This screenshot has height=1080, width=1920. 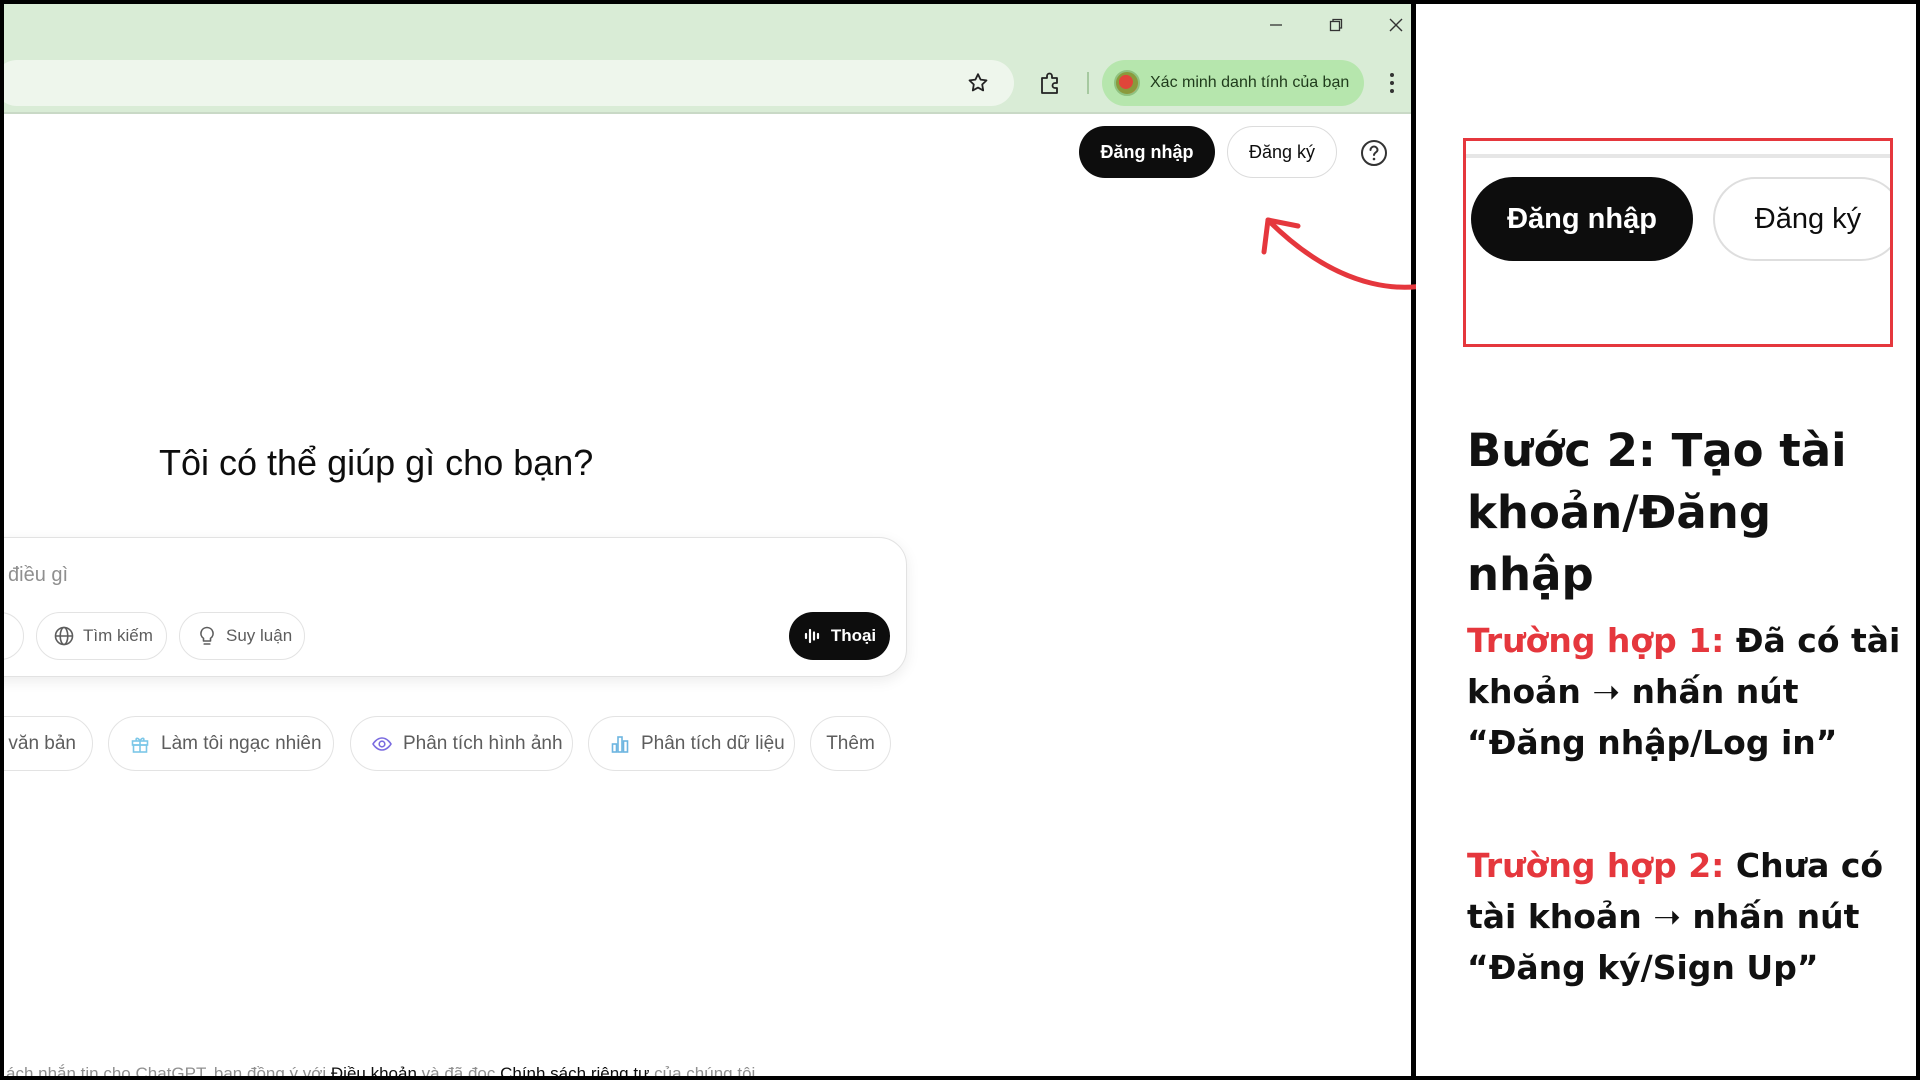 I want to click on suggestion-label: Phân tích dữ liệu, so click(x=713, y=743).